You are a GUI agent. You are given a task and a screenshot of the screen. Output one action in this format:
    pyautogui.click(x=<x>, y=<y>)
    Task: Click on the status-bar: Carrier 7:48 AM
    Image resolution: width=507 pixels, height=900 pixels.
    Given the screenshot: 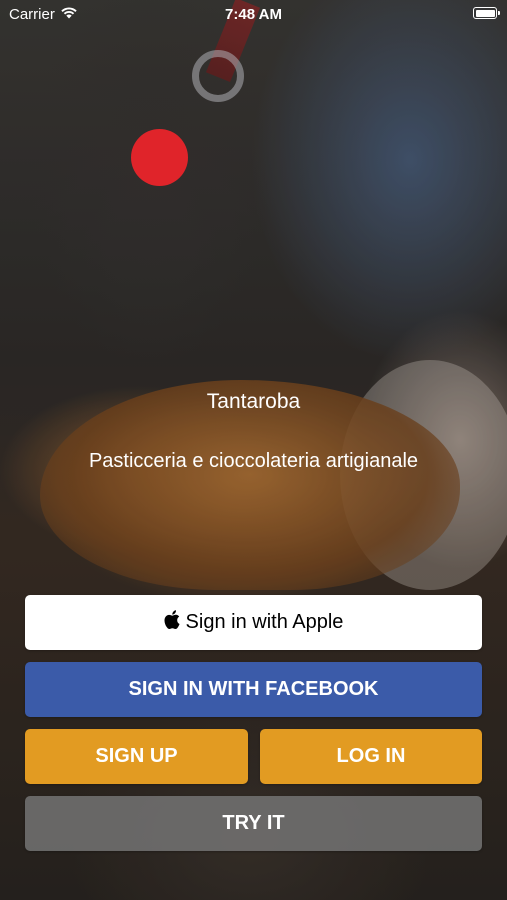 What is the action you would take?
    pyautogui.click(x=253, y=14)
    